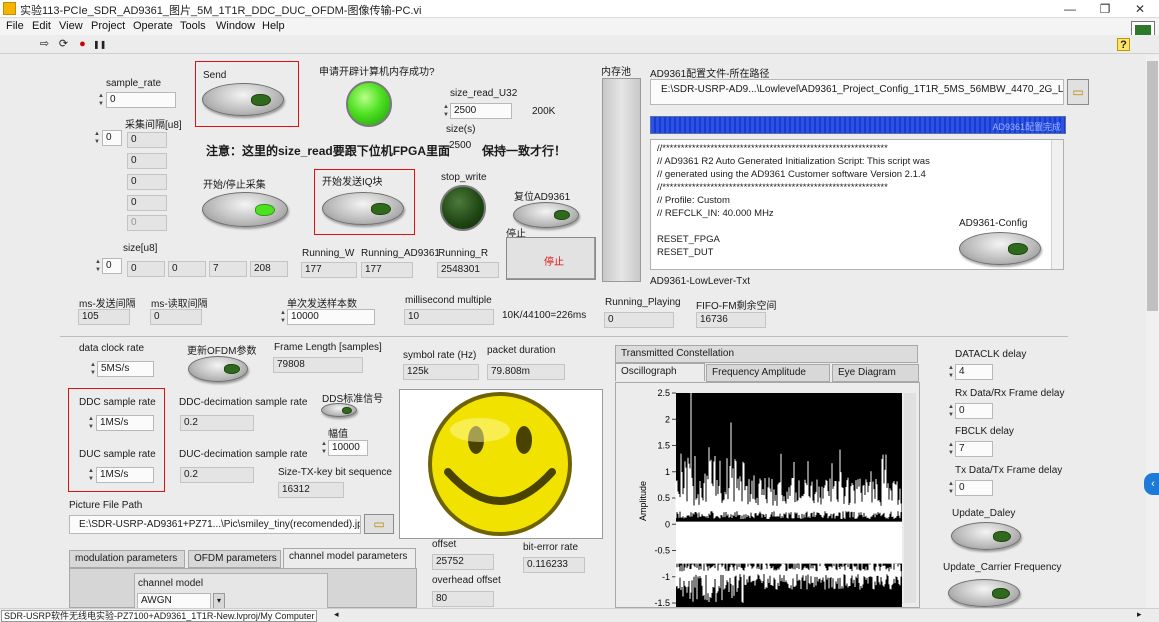 The image size is (1159, 622). Describe the element at coordinates (101, 100) in the screenshot. I see `sample-rate-spinner: ▲ ▼` at that location.